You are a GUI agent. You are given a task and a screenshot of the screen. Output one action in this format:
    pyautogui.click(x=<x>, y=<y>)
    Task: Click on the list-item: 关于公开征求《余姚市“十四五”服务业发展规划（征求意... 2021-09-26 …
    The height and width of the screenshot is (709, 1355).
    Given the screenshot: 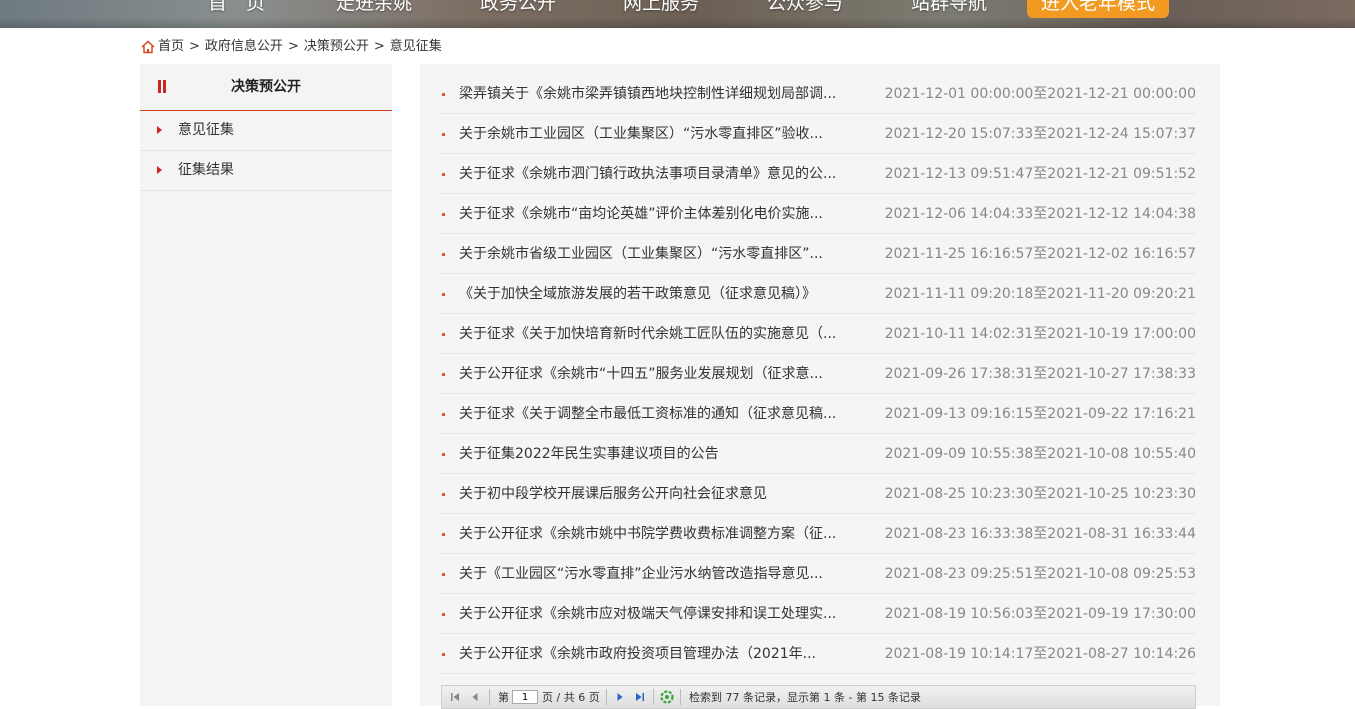 What is the action you would take?
    pyautogui.click(x=818, y=374)
    